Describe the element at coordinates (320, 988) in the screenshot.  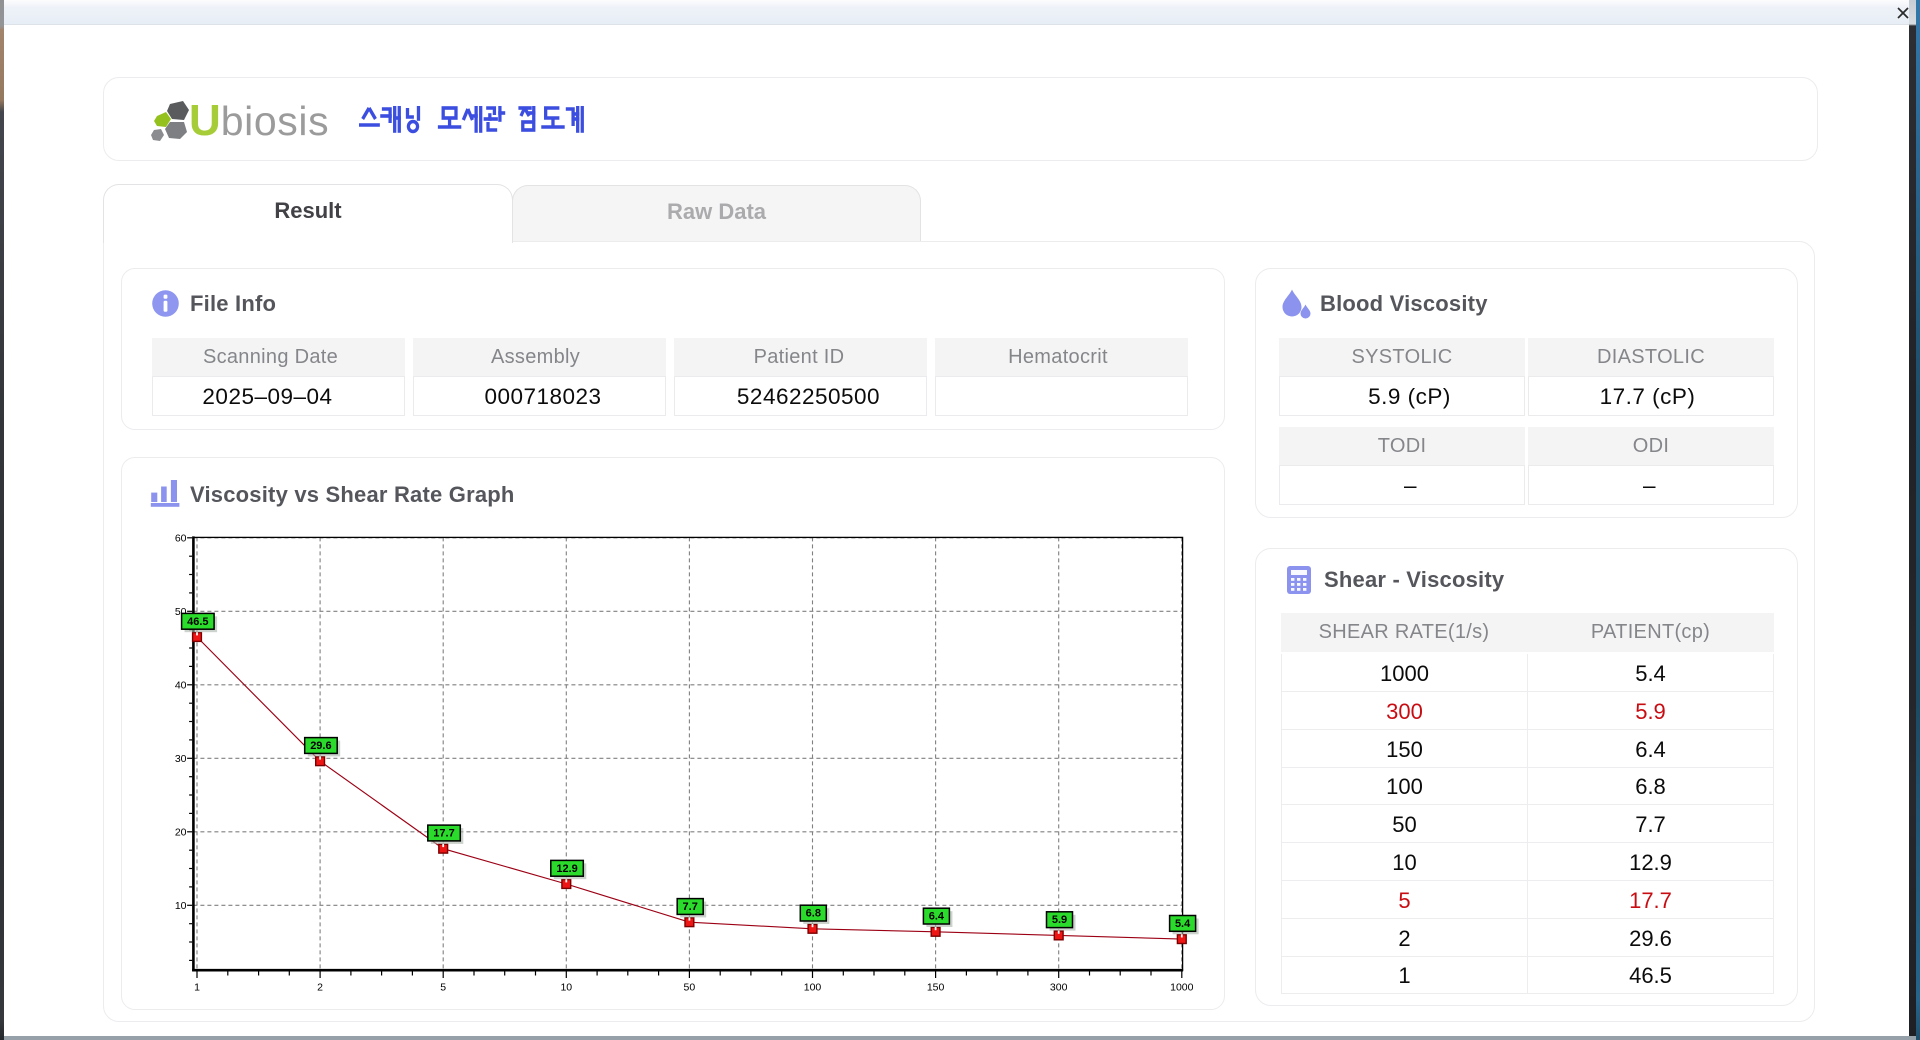
I see `svg-text: 2` at that location.